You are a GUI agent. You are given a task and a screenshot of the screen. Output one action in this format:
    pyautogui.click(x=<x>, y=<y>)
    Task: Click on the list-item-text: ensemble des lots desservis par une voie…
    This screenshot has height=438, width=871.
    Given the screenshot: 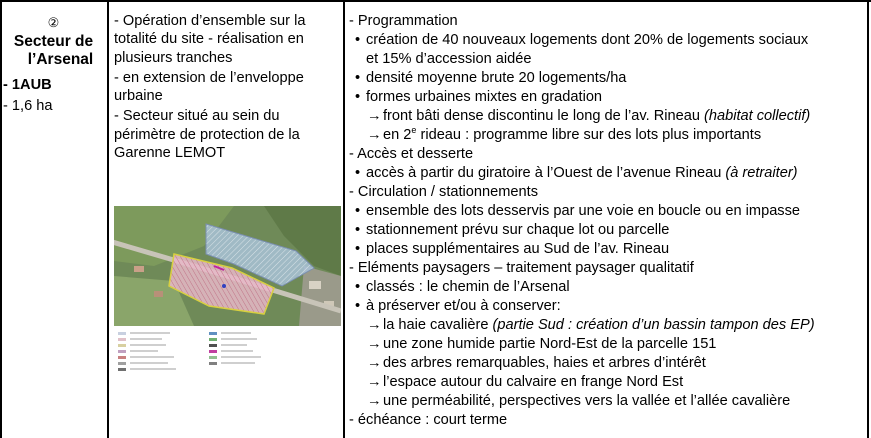 What is the action you would take?
    pyautogui.click(x=583, y=211)
    